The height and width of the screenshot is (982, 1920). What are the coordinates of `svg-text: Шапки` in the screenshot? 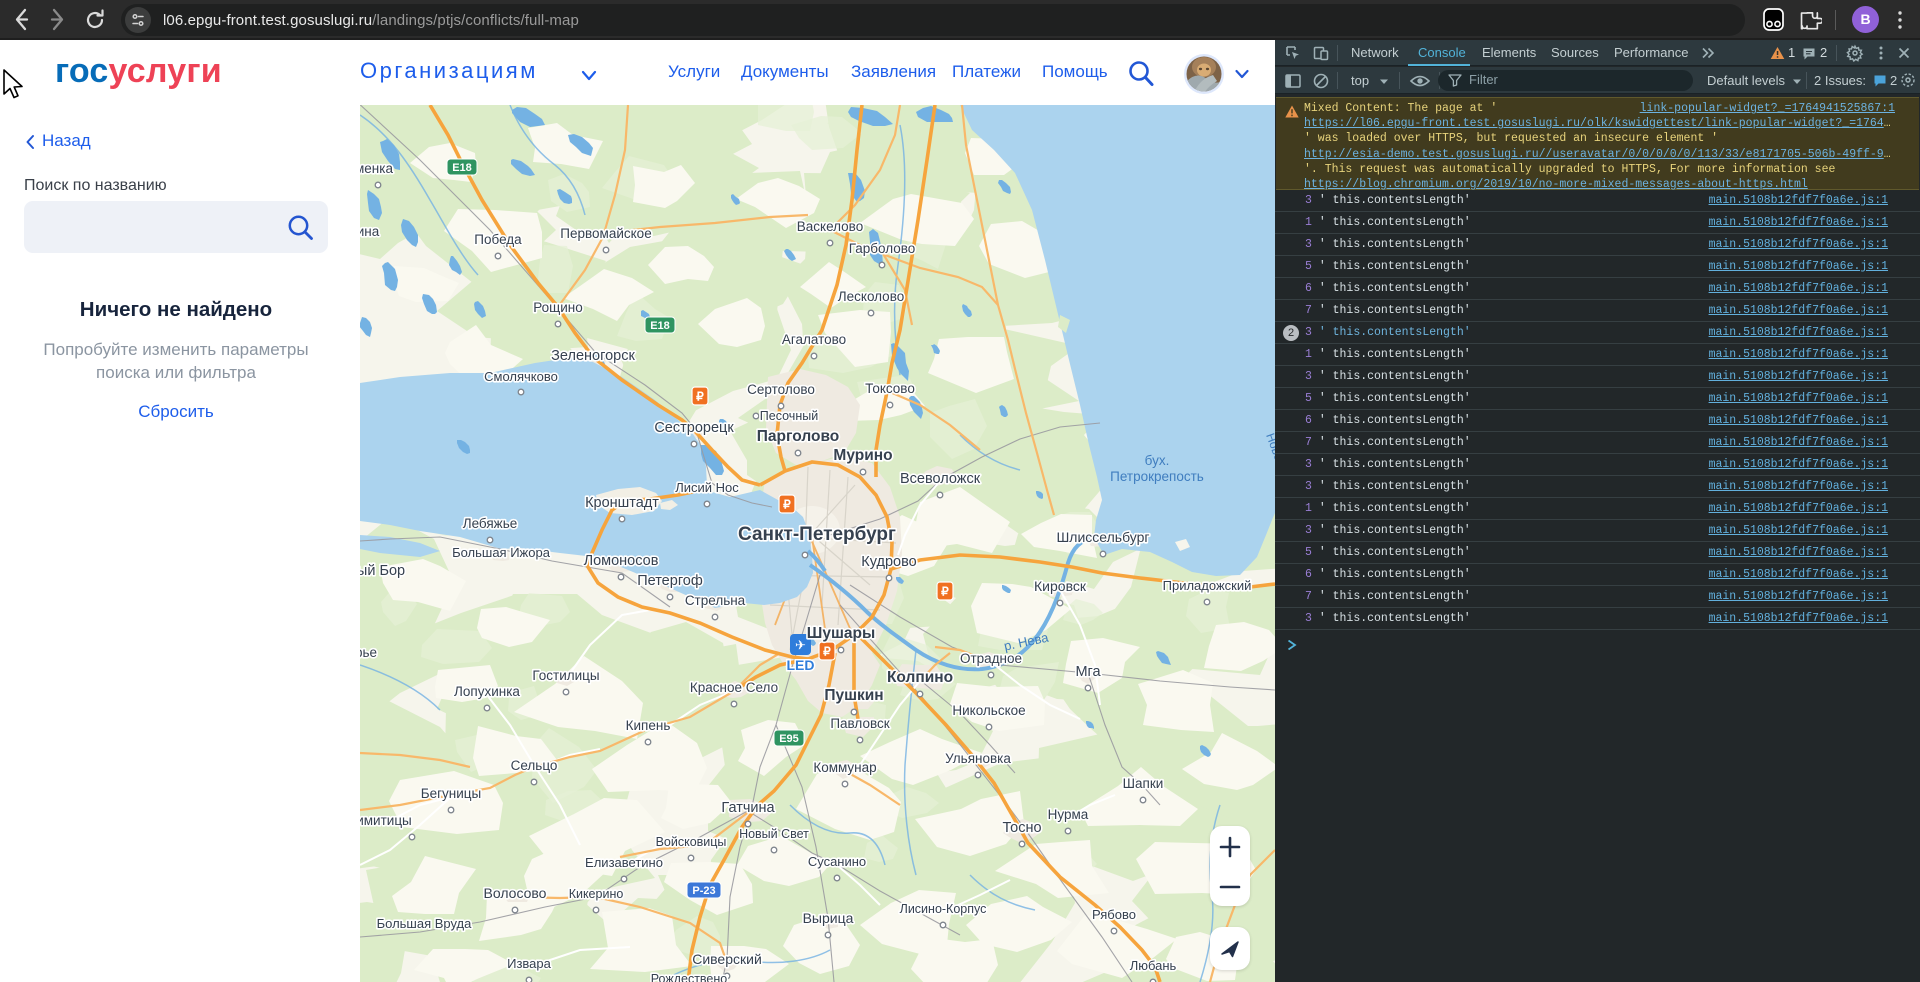 It's located at (1143, 783).